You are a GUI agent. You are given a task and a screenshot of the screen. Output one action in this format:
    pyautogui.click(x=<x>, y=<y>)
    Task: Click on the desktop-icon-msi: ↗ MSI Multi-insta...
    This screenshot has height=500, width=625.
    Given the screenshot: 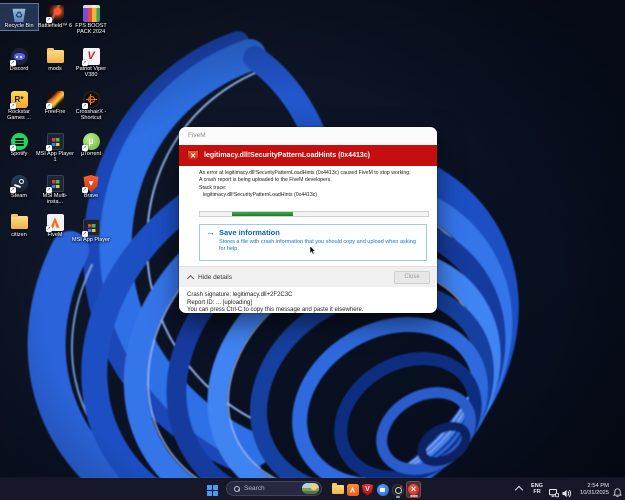 What is the action you would take?
    pyautogui.click(x=55, y=190)
    